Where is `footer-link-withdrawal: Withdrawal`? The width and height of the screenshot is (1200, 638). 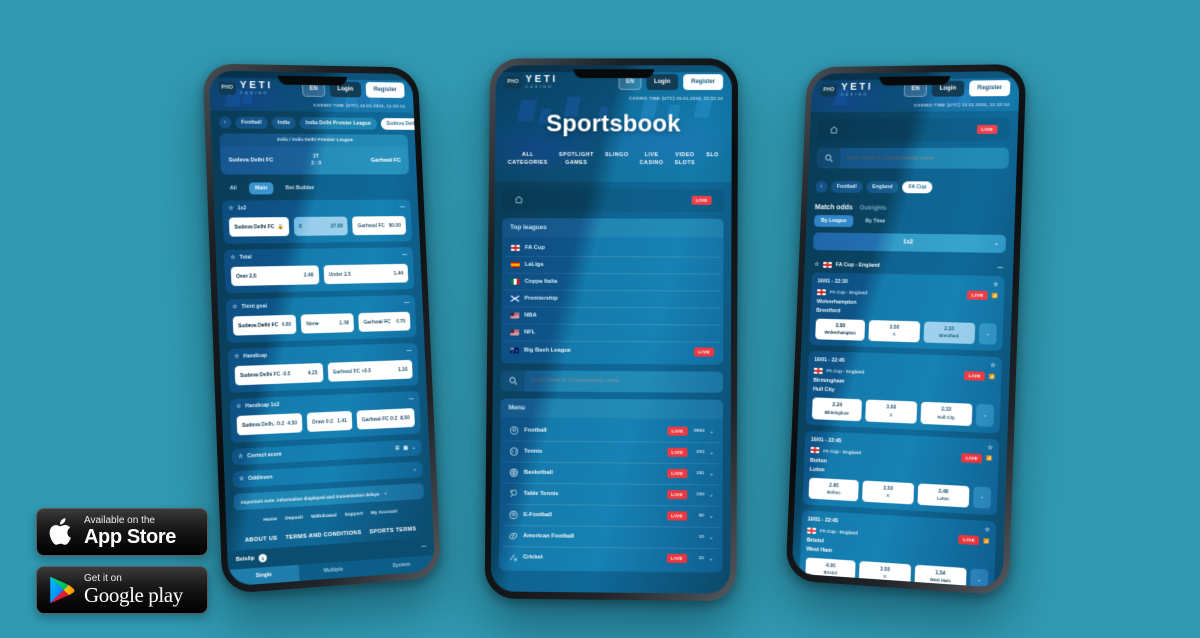
footer-link-withdrawal: Withdrawal is located at coordinates (324, 516).